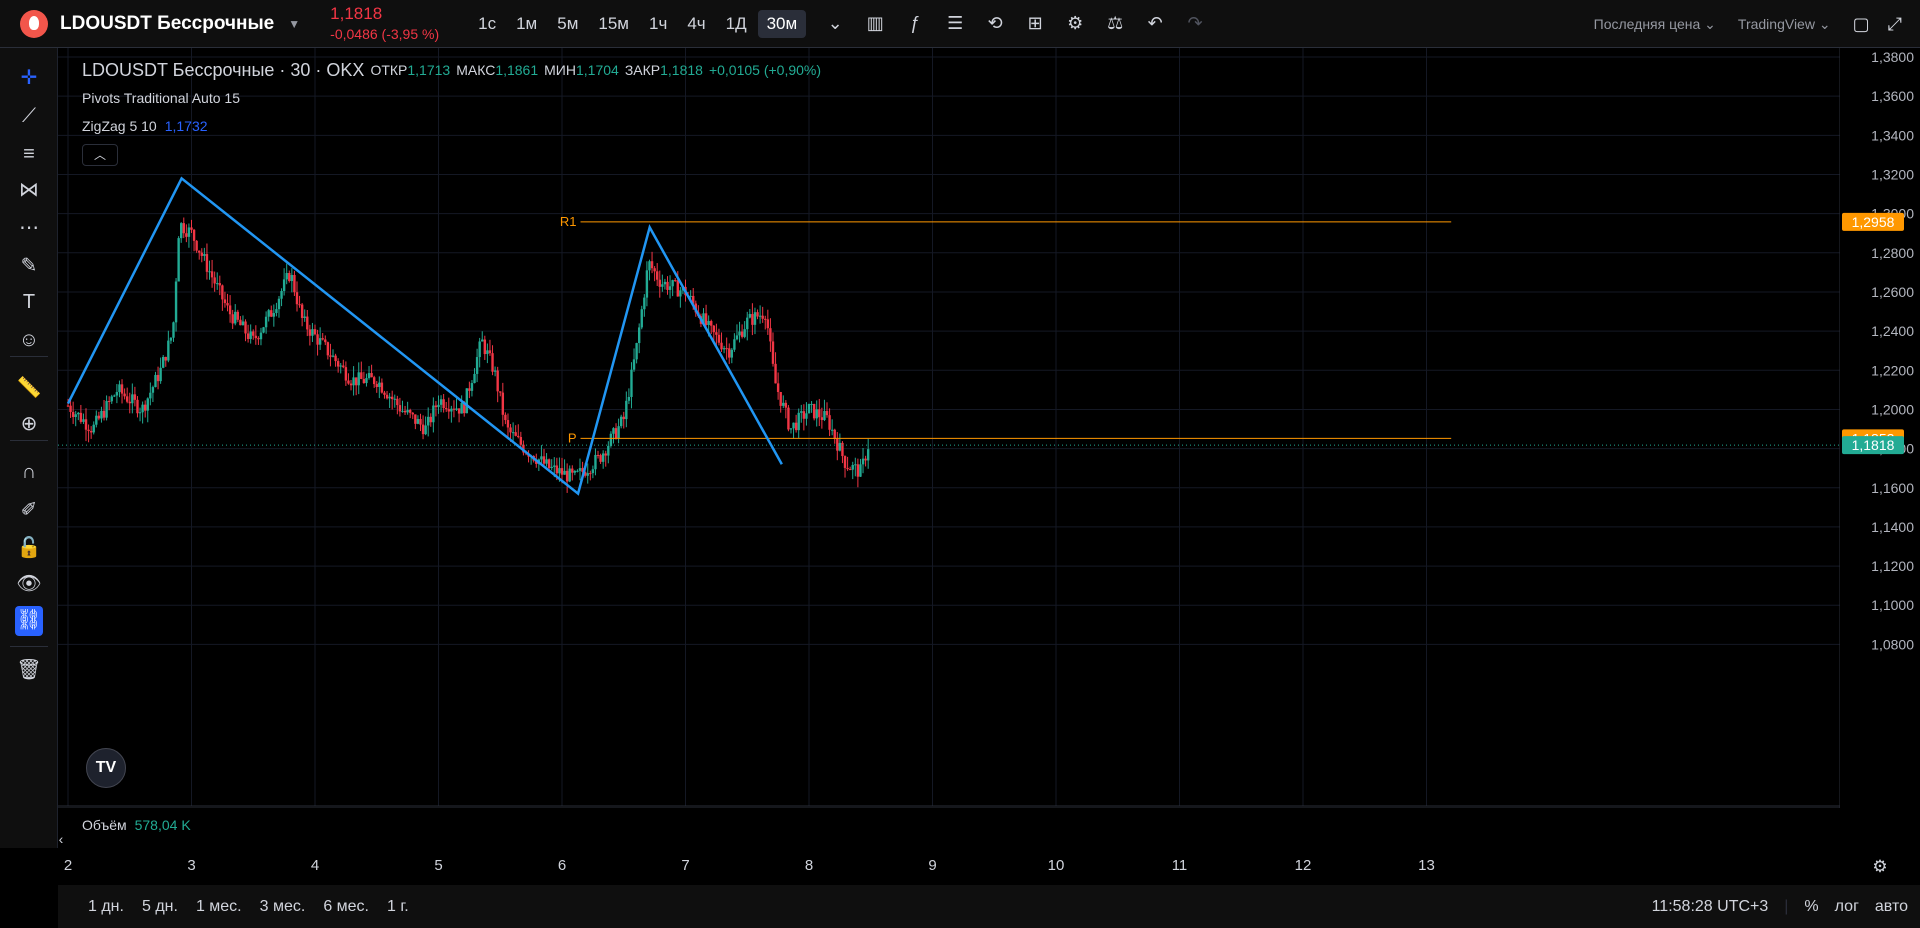 This screenshot has width=1920, height=928. I want to click on range-6m: 6 мес., so click(346, 907).